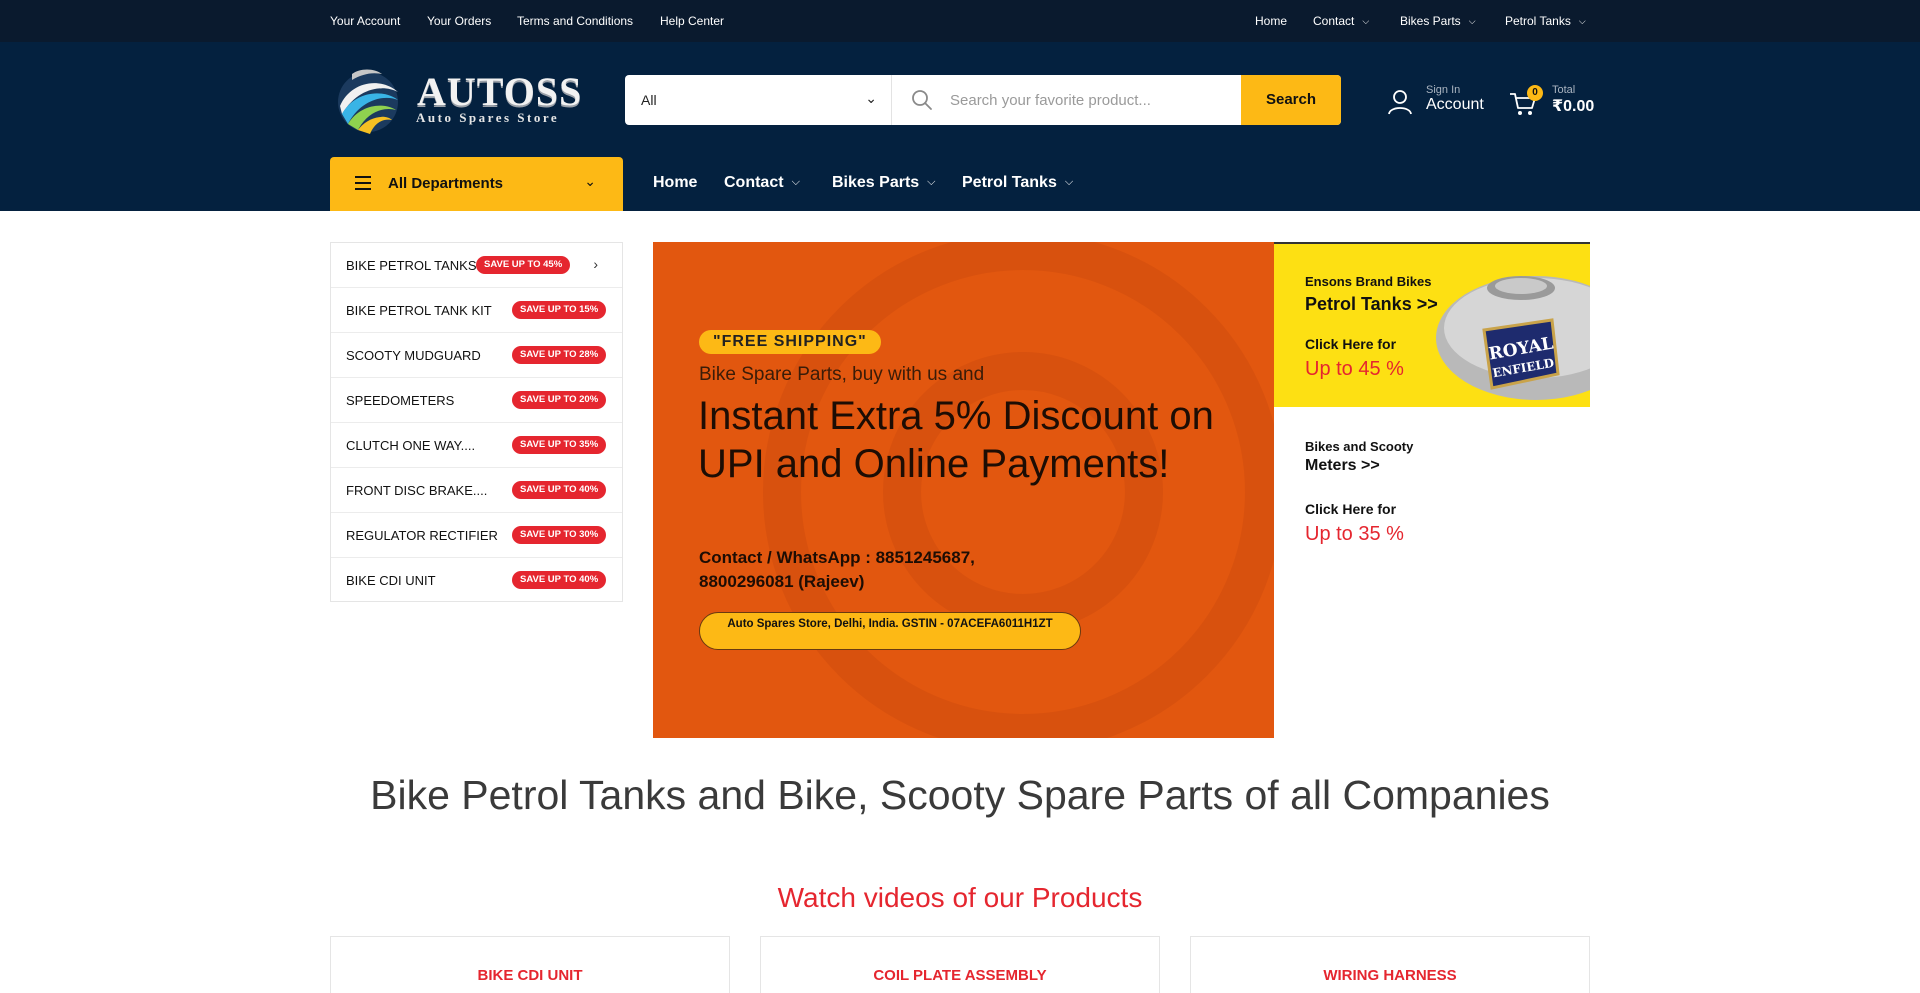  I want to click on cart-link: 0 Total ₹0.00, so click(1551, 104).